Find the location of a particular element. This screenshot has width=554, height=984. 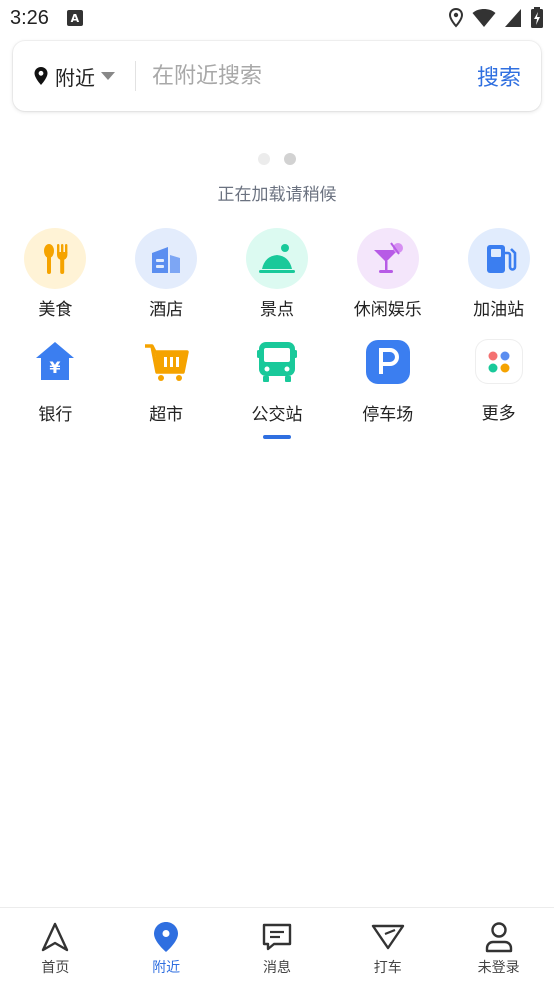

bus-icon is located at coordinates (277, 362).